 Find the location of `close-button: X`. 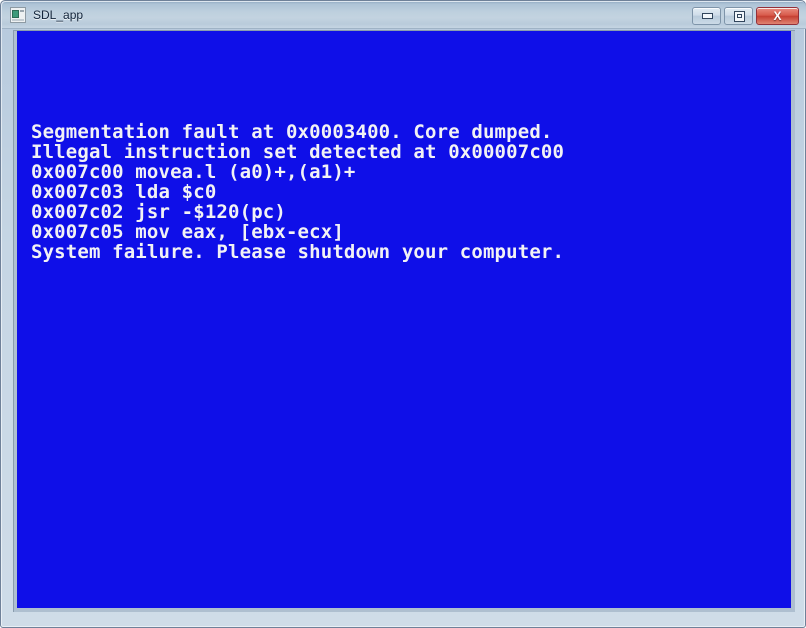

close-button: X is located at coordinates (777, 16).